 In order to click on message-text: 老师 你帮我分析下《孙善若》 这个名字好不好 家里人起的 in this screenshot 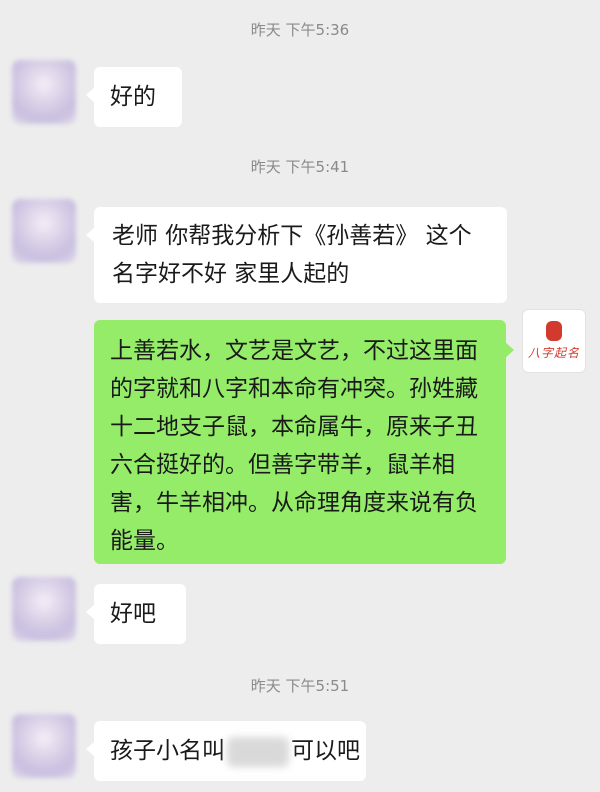, I will do `click(292, 255)`.